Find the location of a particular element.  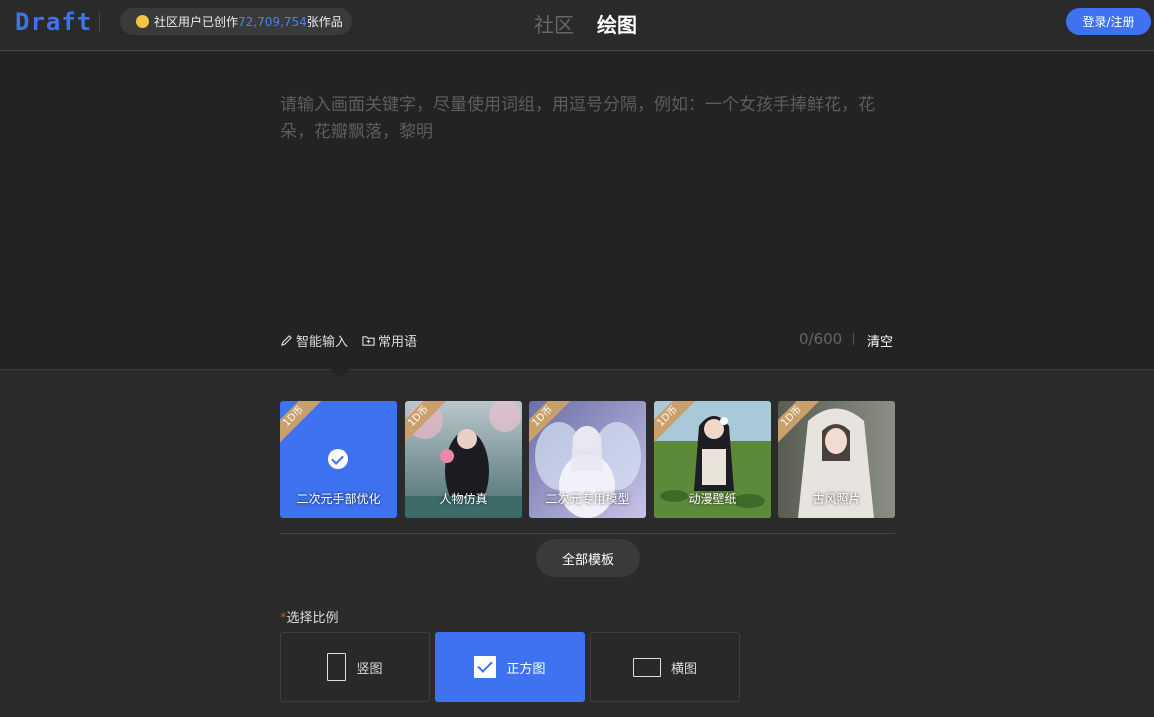

smart-input-button: 智能输入 is located at coordinates (314, 340).